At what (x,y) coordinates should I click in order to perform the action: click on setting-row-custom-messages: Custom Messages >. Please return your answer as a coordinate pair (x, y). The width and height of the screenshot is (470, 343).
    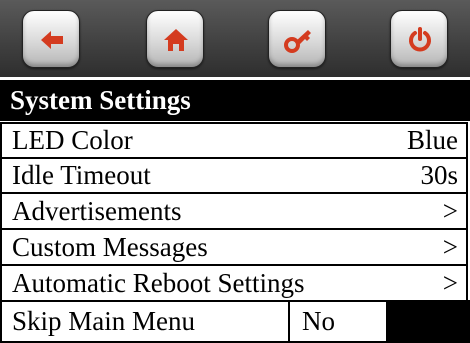
    Looking at the image, I should click on (234, 247).